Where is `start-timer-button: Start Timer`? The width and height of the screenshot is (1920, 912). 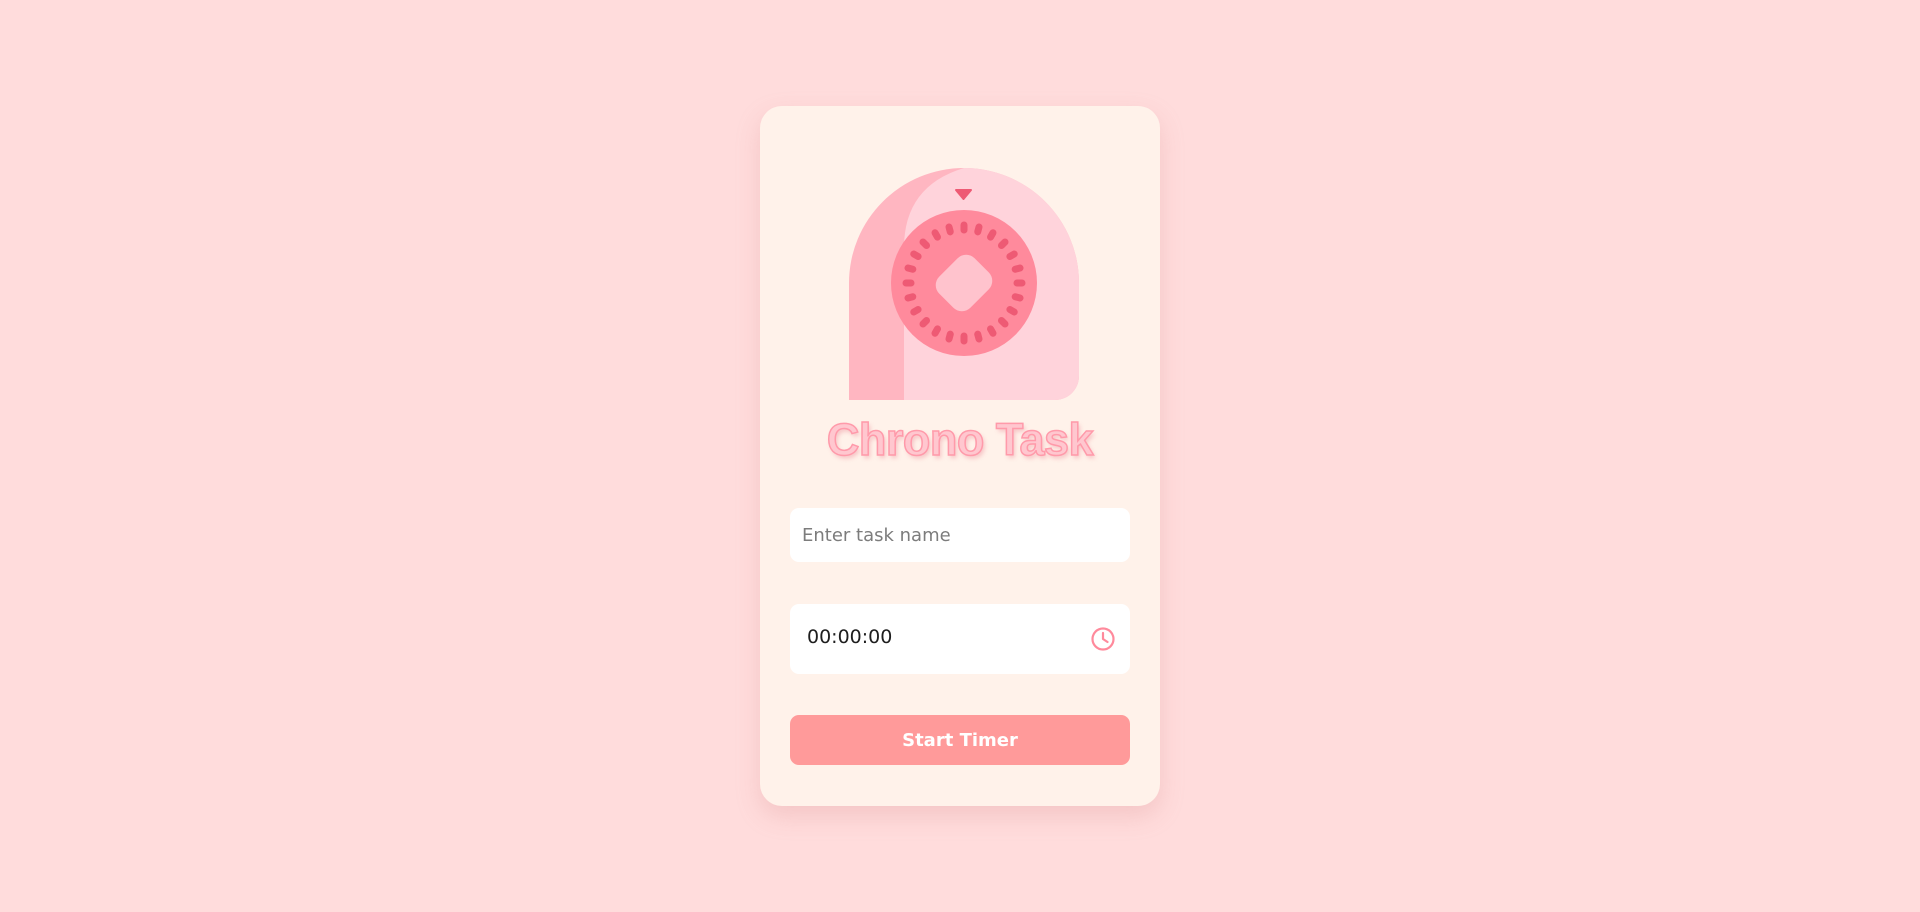
start-timer-button: Start Timer is located at coordinates (960, 740).